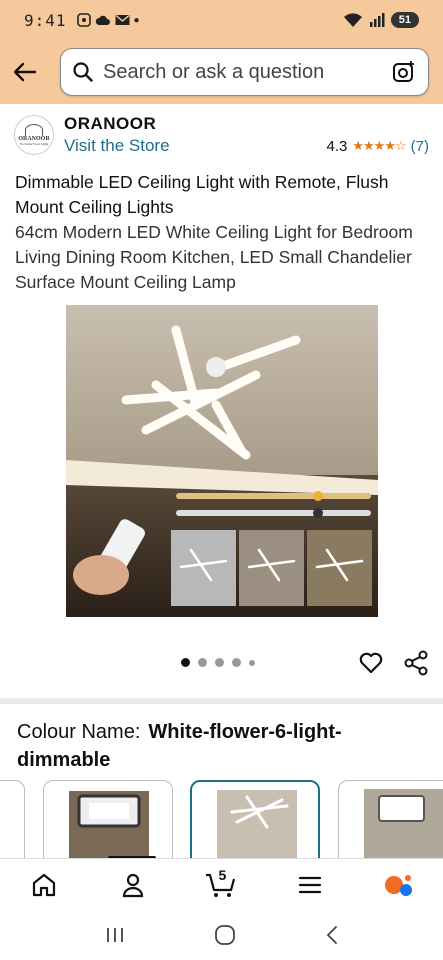  I want to click on home-circle-icon, so click(225, 935).